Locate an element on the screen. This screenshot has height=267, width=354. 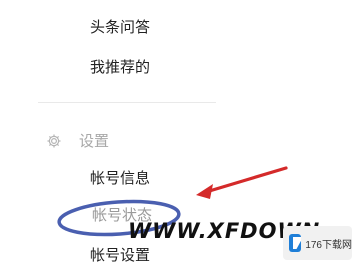
menu-divider is located at coordinates (127, 102).